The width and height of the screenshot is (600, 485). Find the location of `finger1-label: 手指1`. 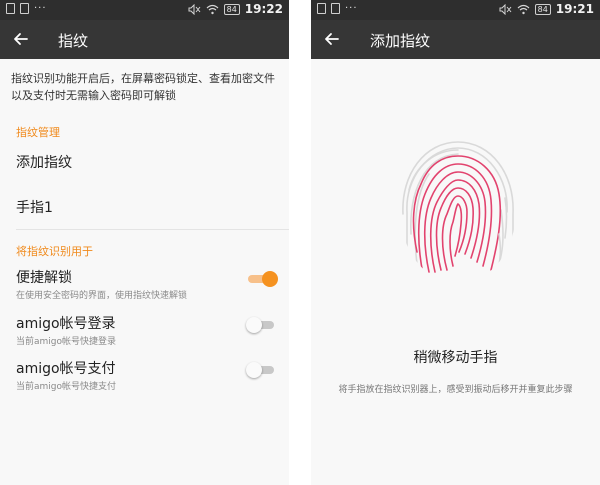

finger1-label: 手指1 is located at coordinates (34, 208).